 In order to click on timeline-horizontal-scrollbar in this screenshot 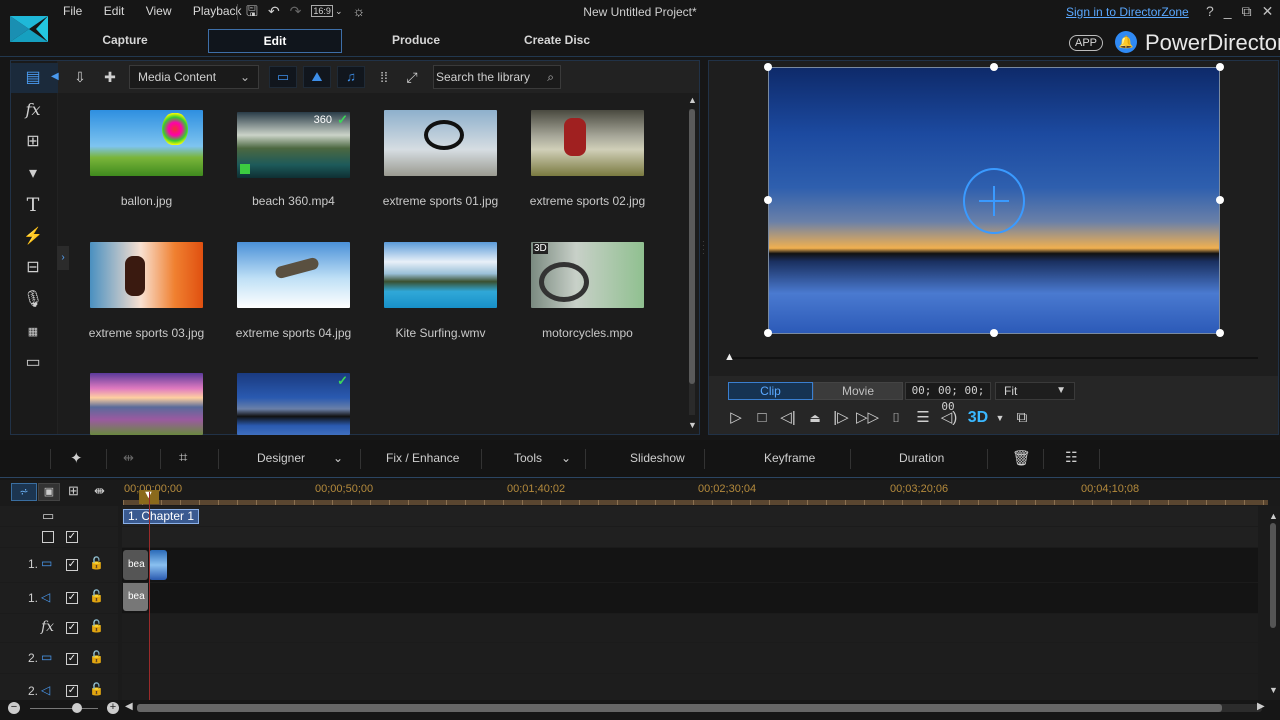, I will do `click(699, 708)`.